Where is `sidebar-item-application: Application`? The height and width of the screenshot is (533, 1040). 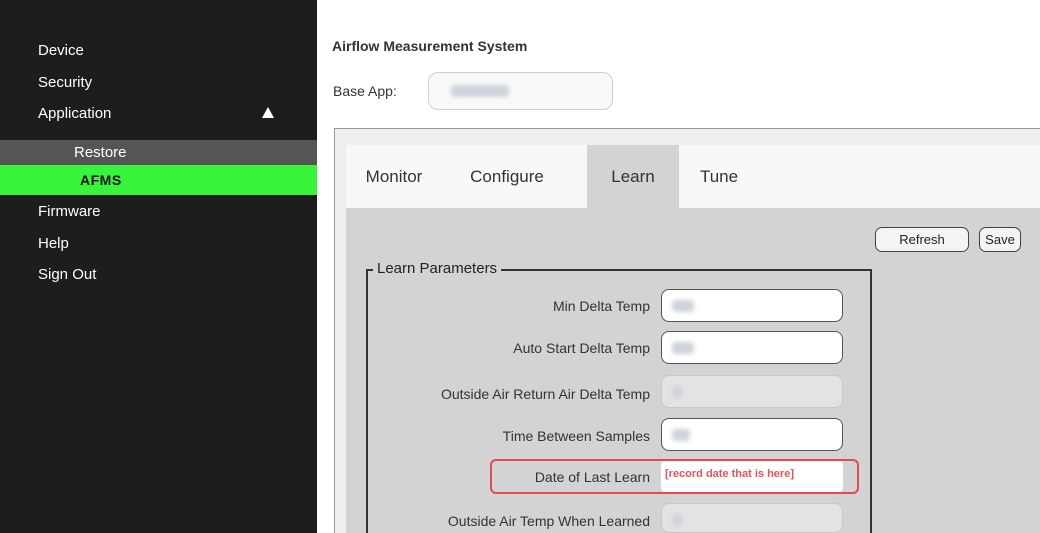 sidebar-item-application: Application is located at coordinates (74, 114).